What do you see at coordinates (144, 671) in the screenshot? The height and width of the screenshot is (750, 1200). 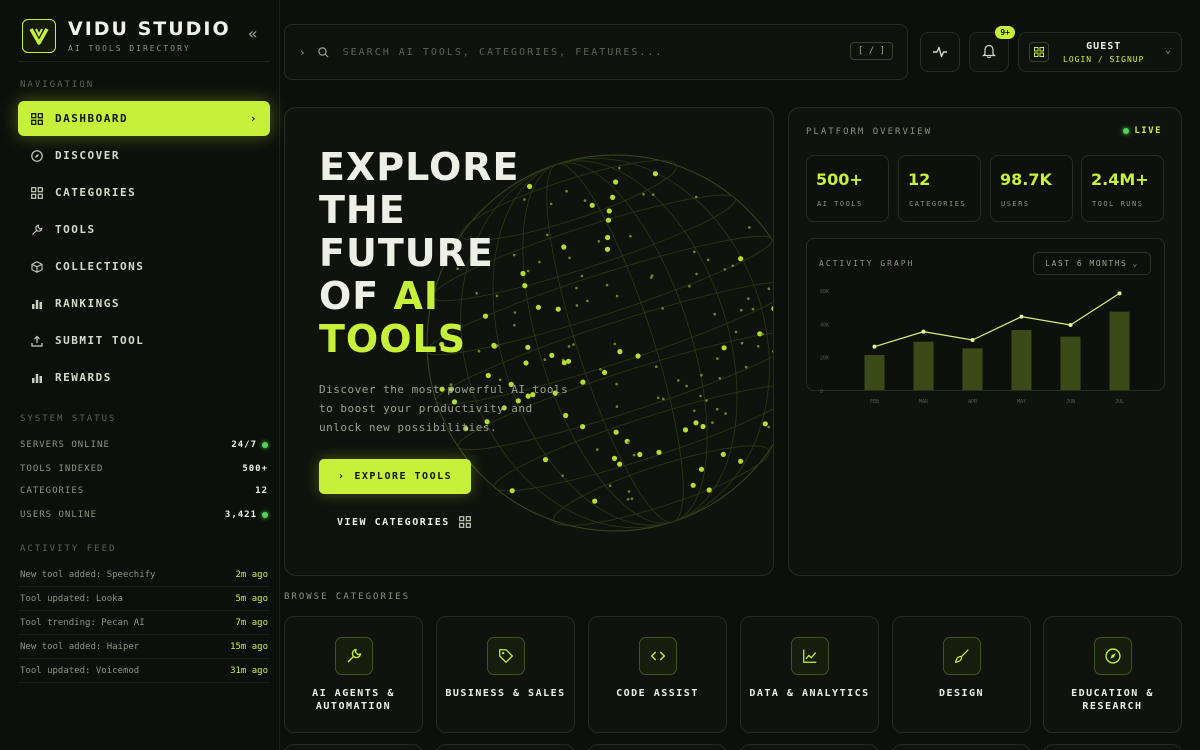 I see `feed-item: Tool updated: Voicemod 31m ago` at bounding box center [144, 671].